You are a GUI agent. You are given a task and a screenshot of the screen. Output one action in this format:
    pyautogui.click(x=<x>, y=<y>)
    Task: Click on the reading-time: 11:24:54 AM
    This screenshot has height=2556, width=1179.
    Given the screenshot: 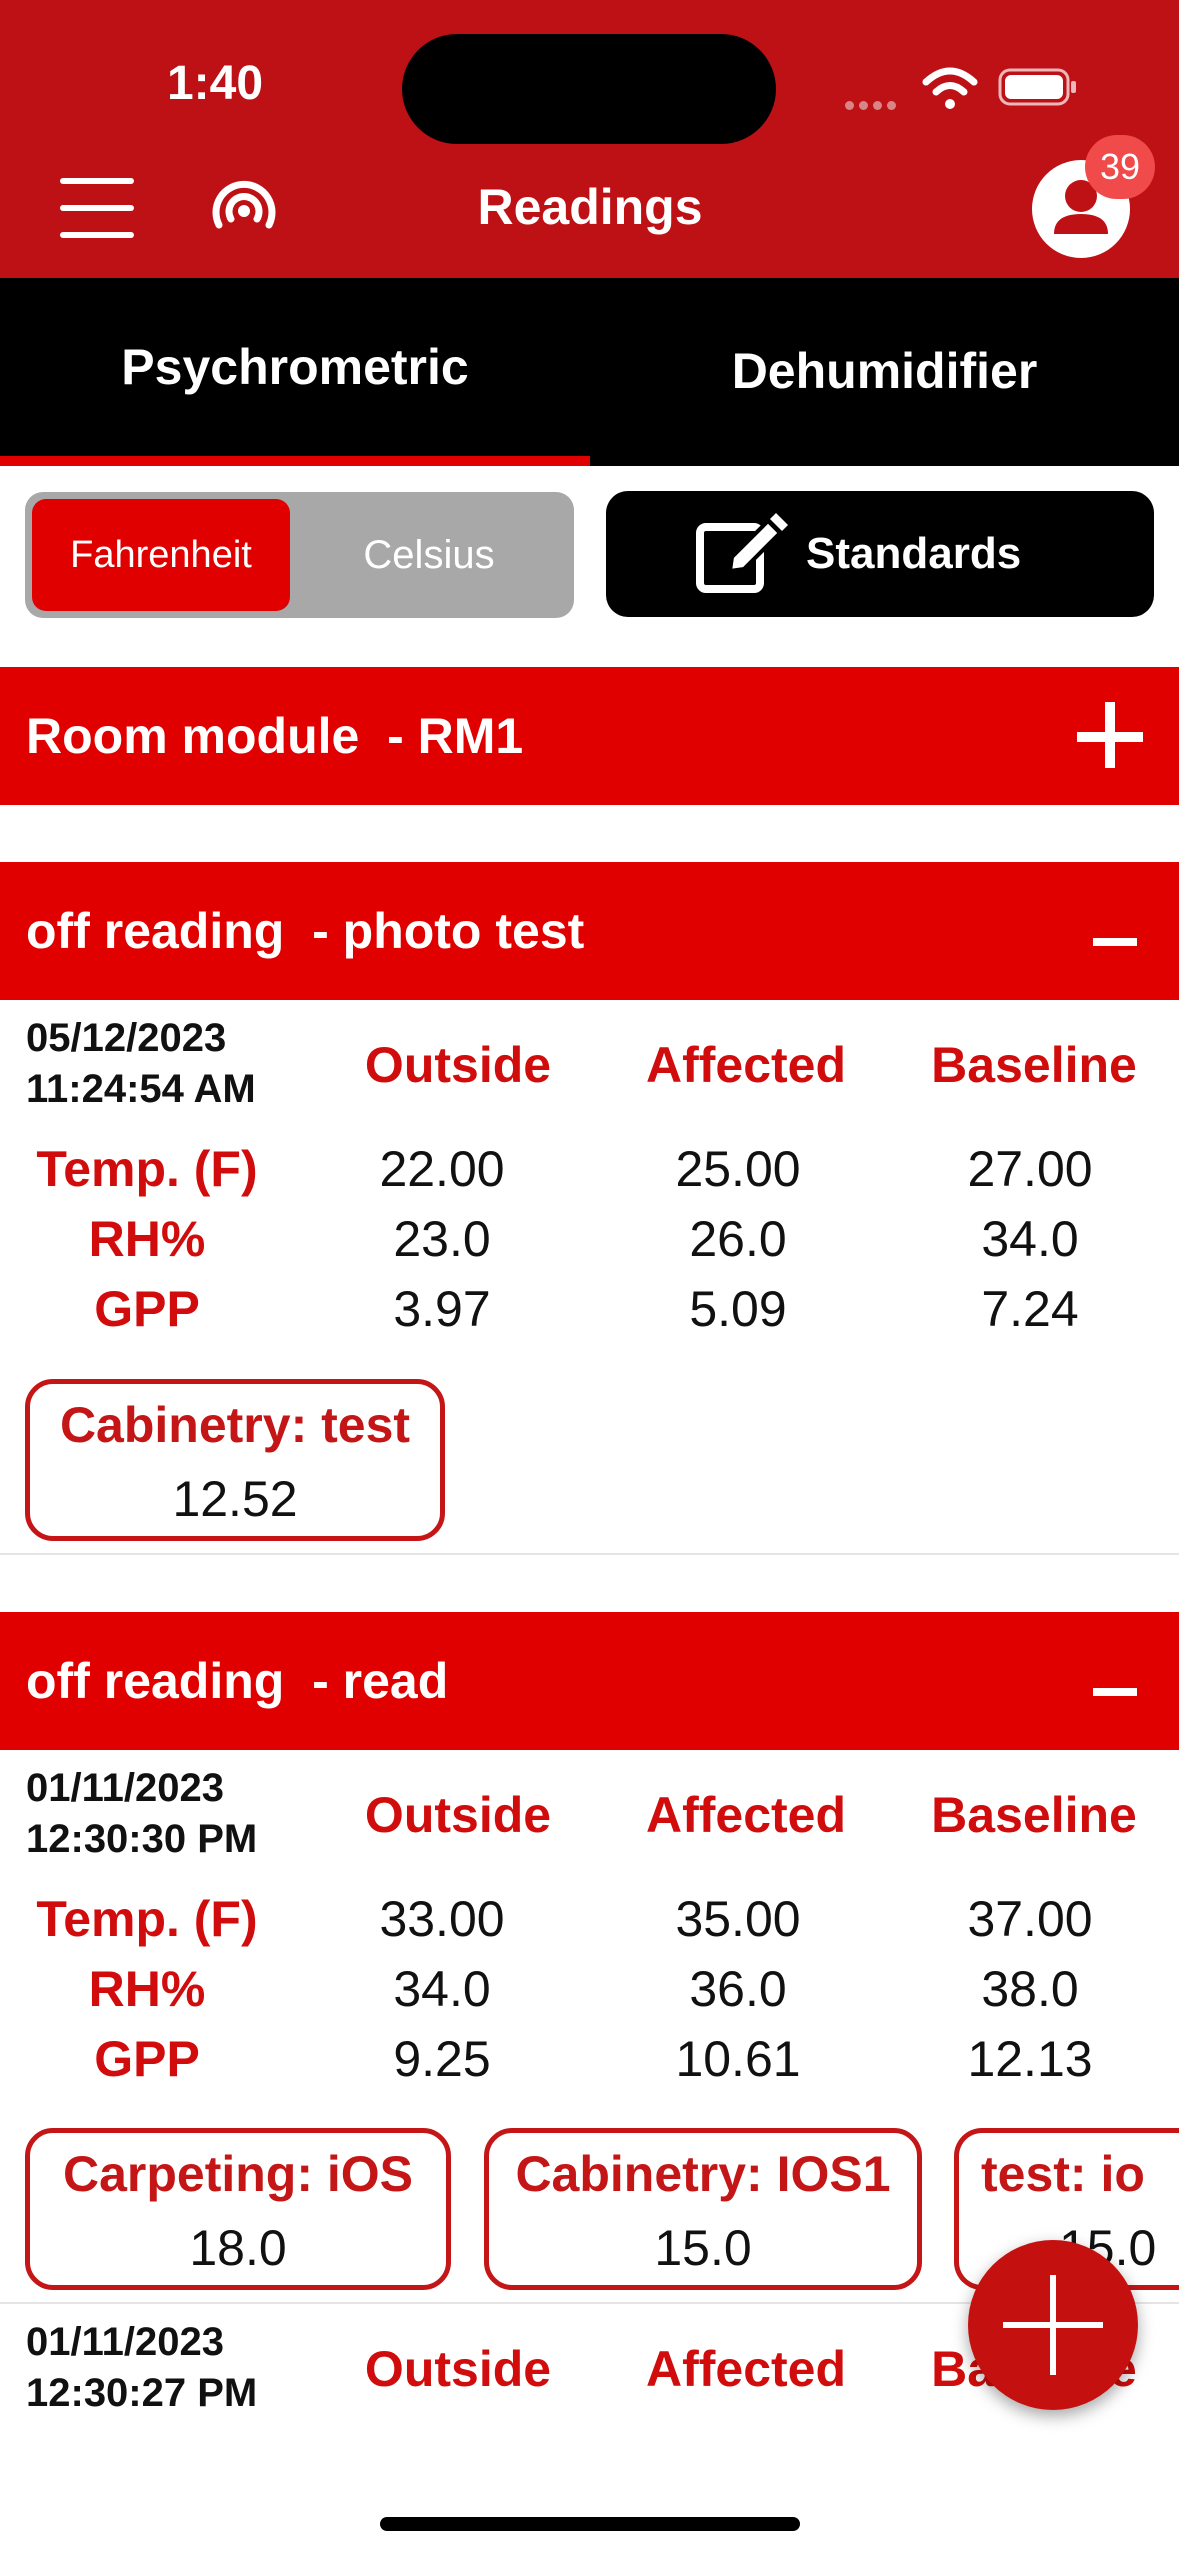 What is the action you would take?
    pyautogui.click(x=141, y=1089)
    